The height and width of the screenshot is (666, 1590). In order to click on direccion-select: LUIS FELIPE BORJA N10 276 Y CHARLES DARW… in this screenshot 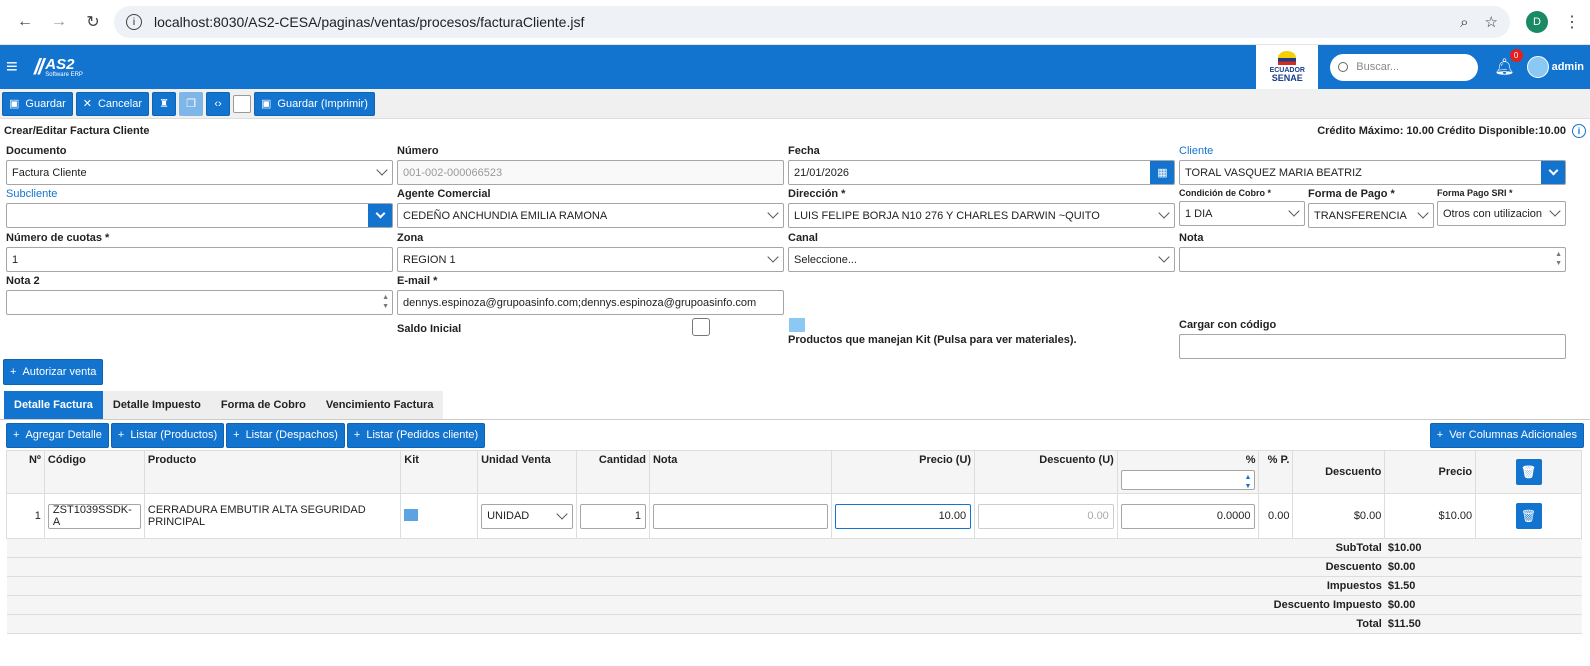, I will do `click(981, 215)`.